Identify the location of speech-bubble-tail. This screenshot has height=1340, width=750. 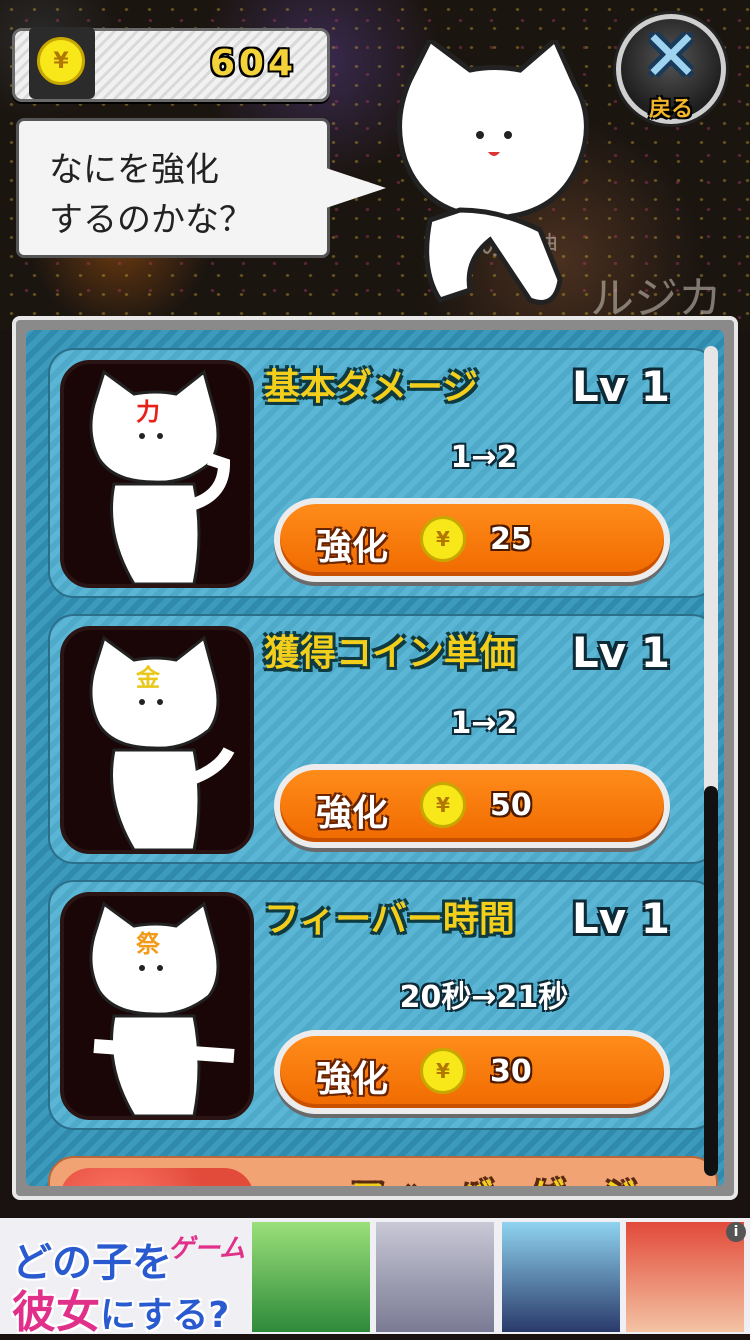
(356, 188).